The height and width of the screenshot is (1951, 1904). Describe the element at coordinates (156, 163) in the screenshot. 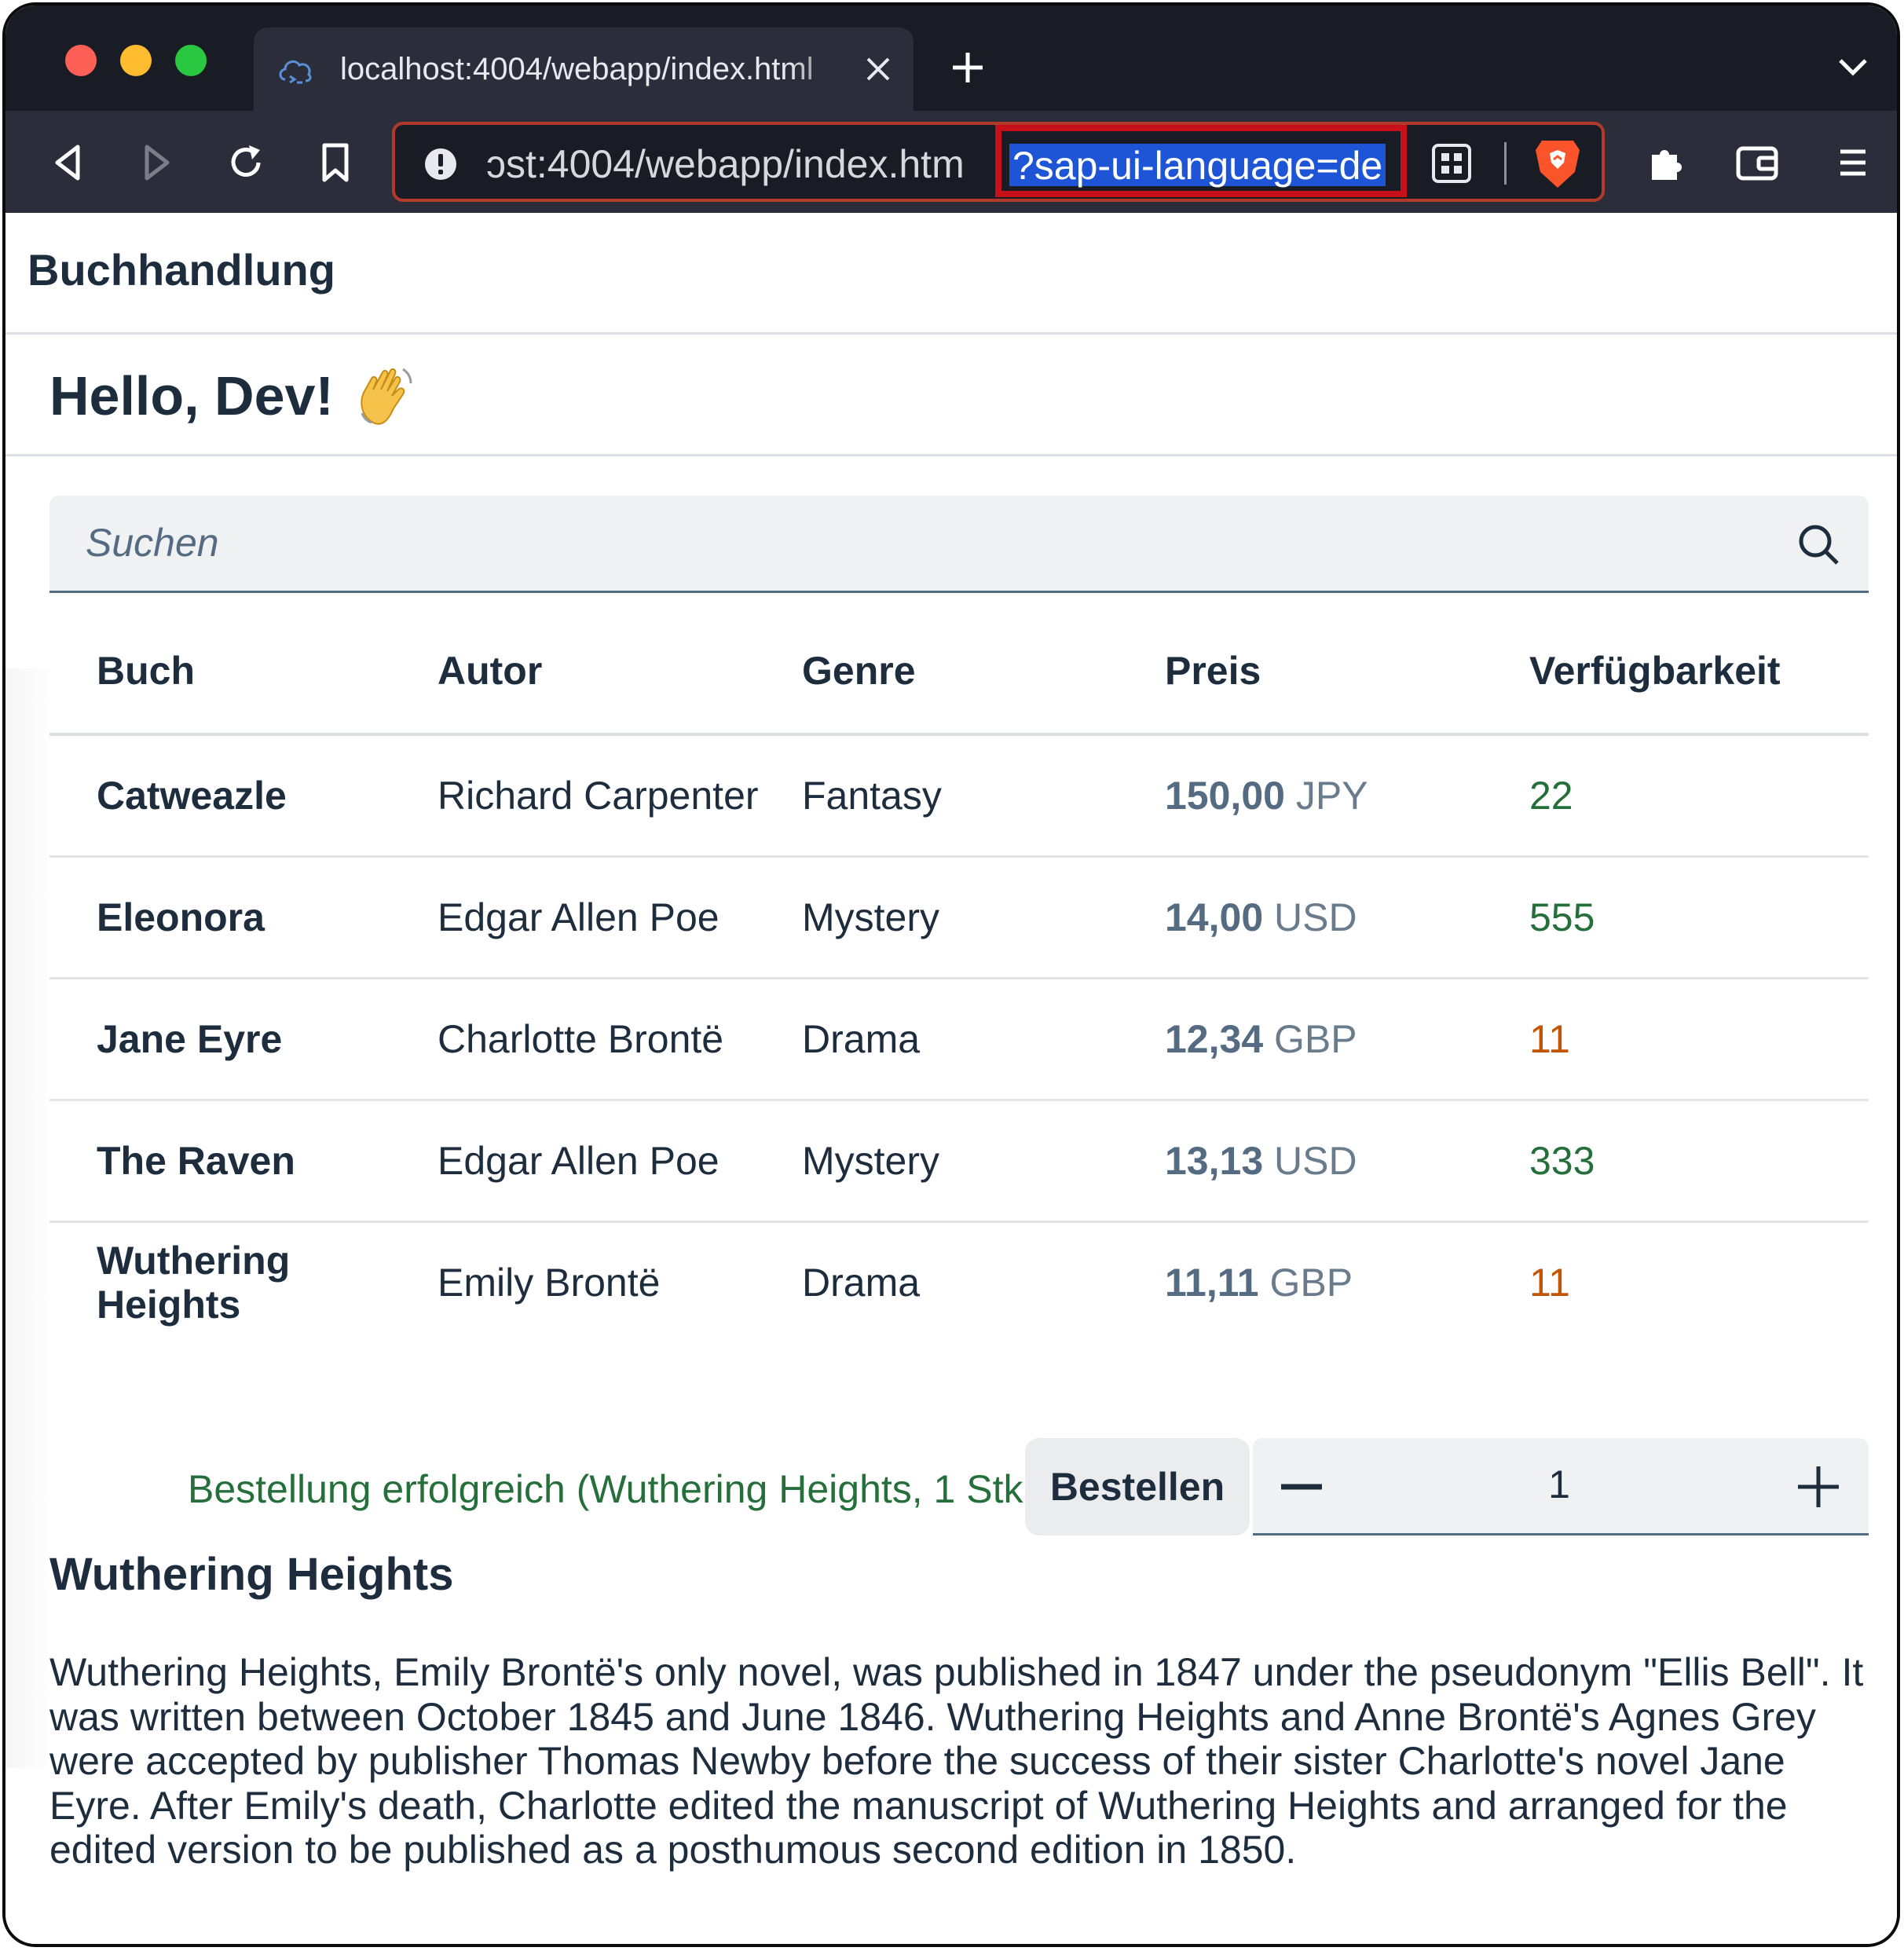

I see `forward-arrow-icon` at that location.